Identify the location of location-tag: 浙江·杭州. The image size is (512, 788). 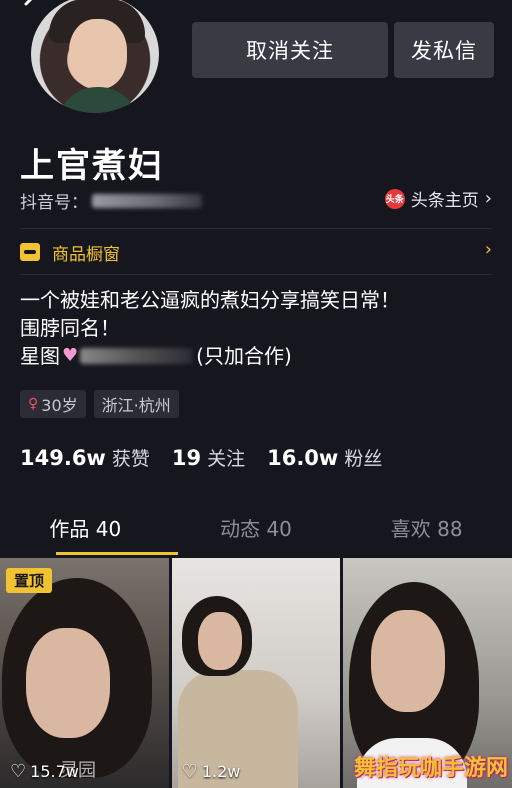
(136, 404).